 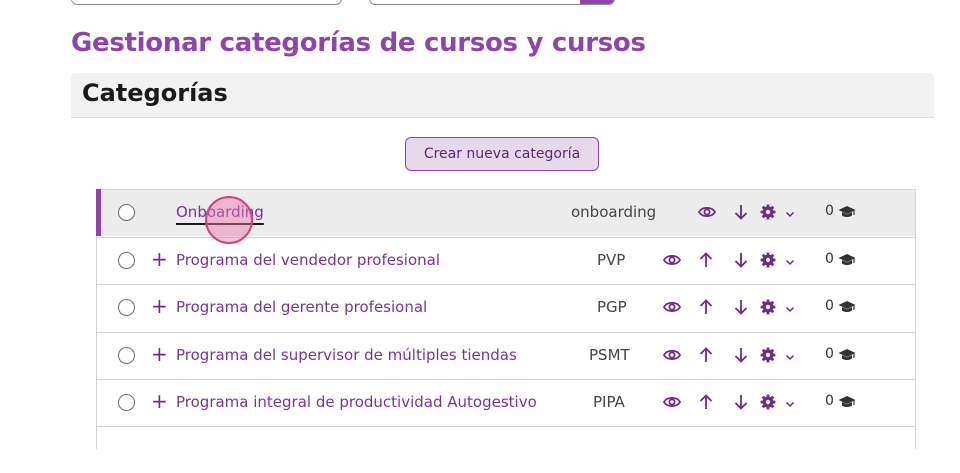 I want to click on category-idnumber: PIPA, so click(x=609, y=402).